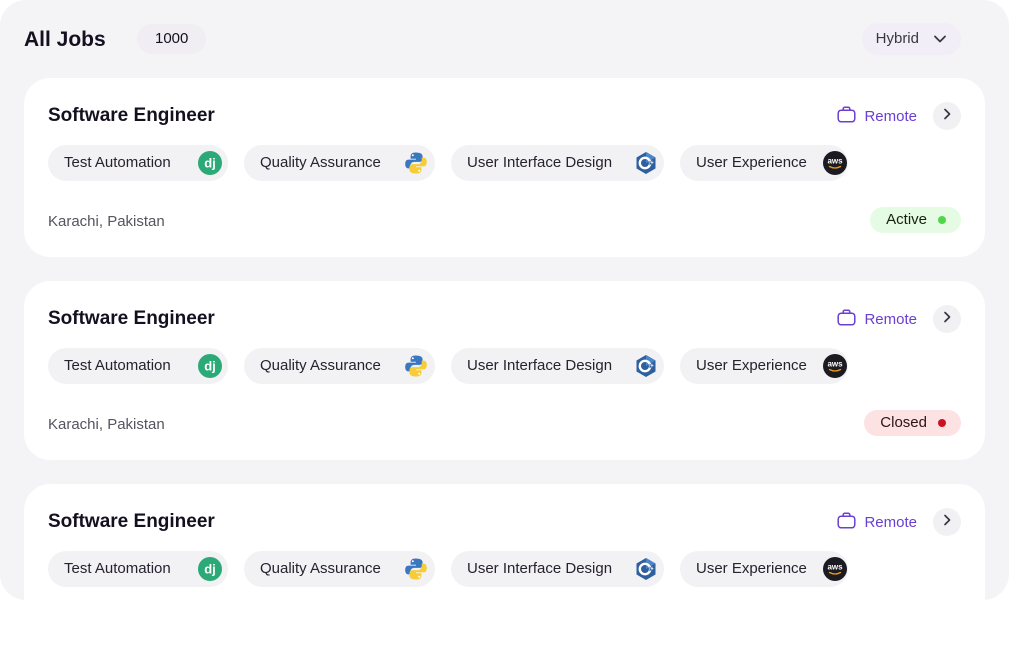 This screenshot has height=663, width=1009. I want to click on filter-selected-value: Hybrid, so click(897, 38).